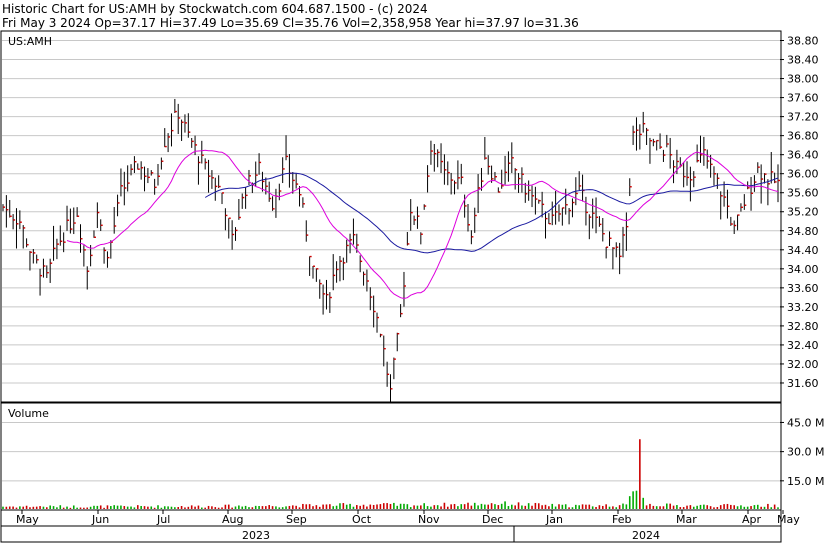  I want to click on month-tick-label: Mar, so click(686, 519).